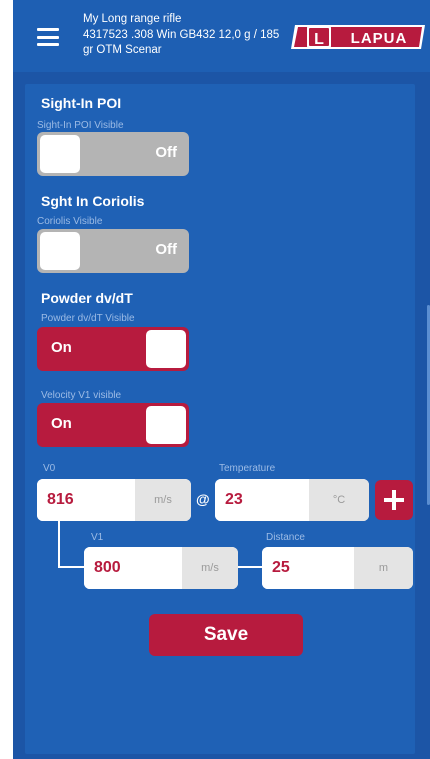  I want to click on lapua-logo: L LAPUA, so click(358, 37).